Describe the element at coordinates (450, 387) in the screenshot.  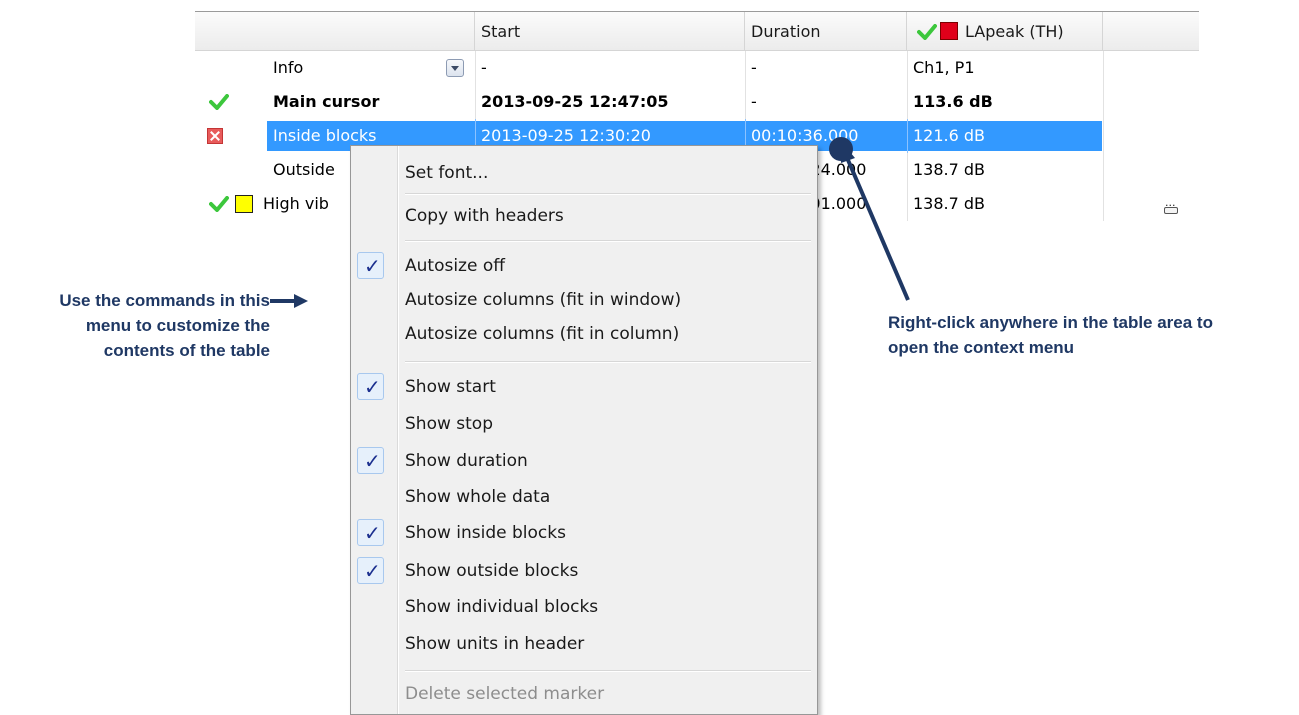
I see `menu-item-label: Show start` at that location.